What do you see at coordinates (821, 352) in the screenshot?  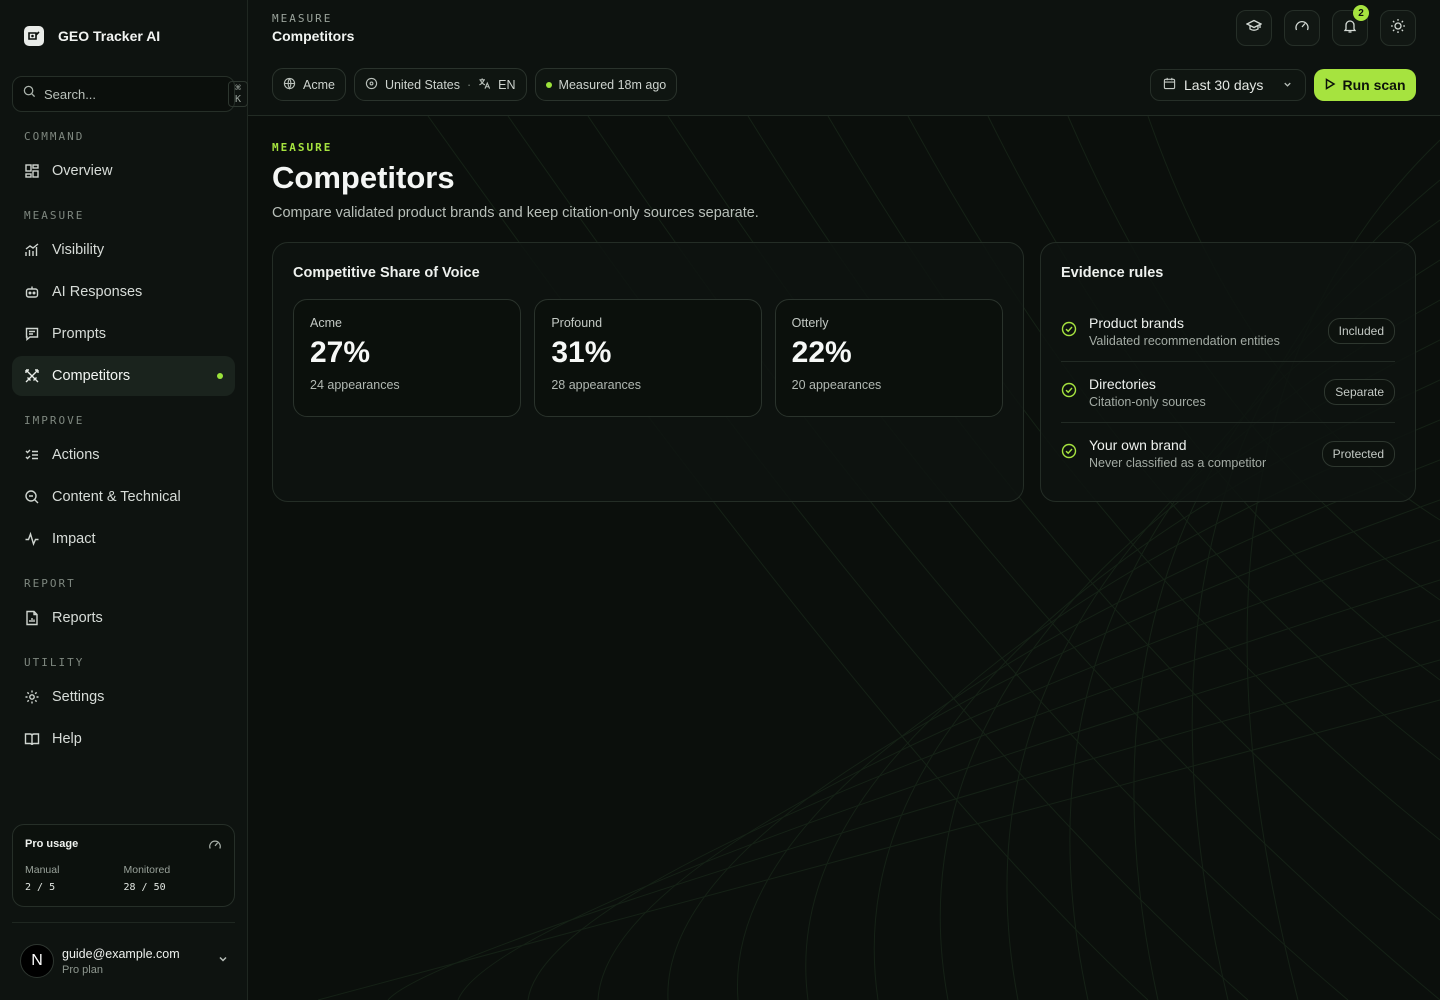 I see `stat-percentage: 22%` at bounding box center [821, 352].